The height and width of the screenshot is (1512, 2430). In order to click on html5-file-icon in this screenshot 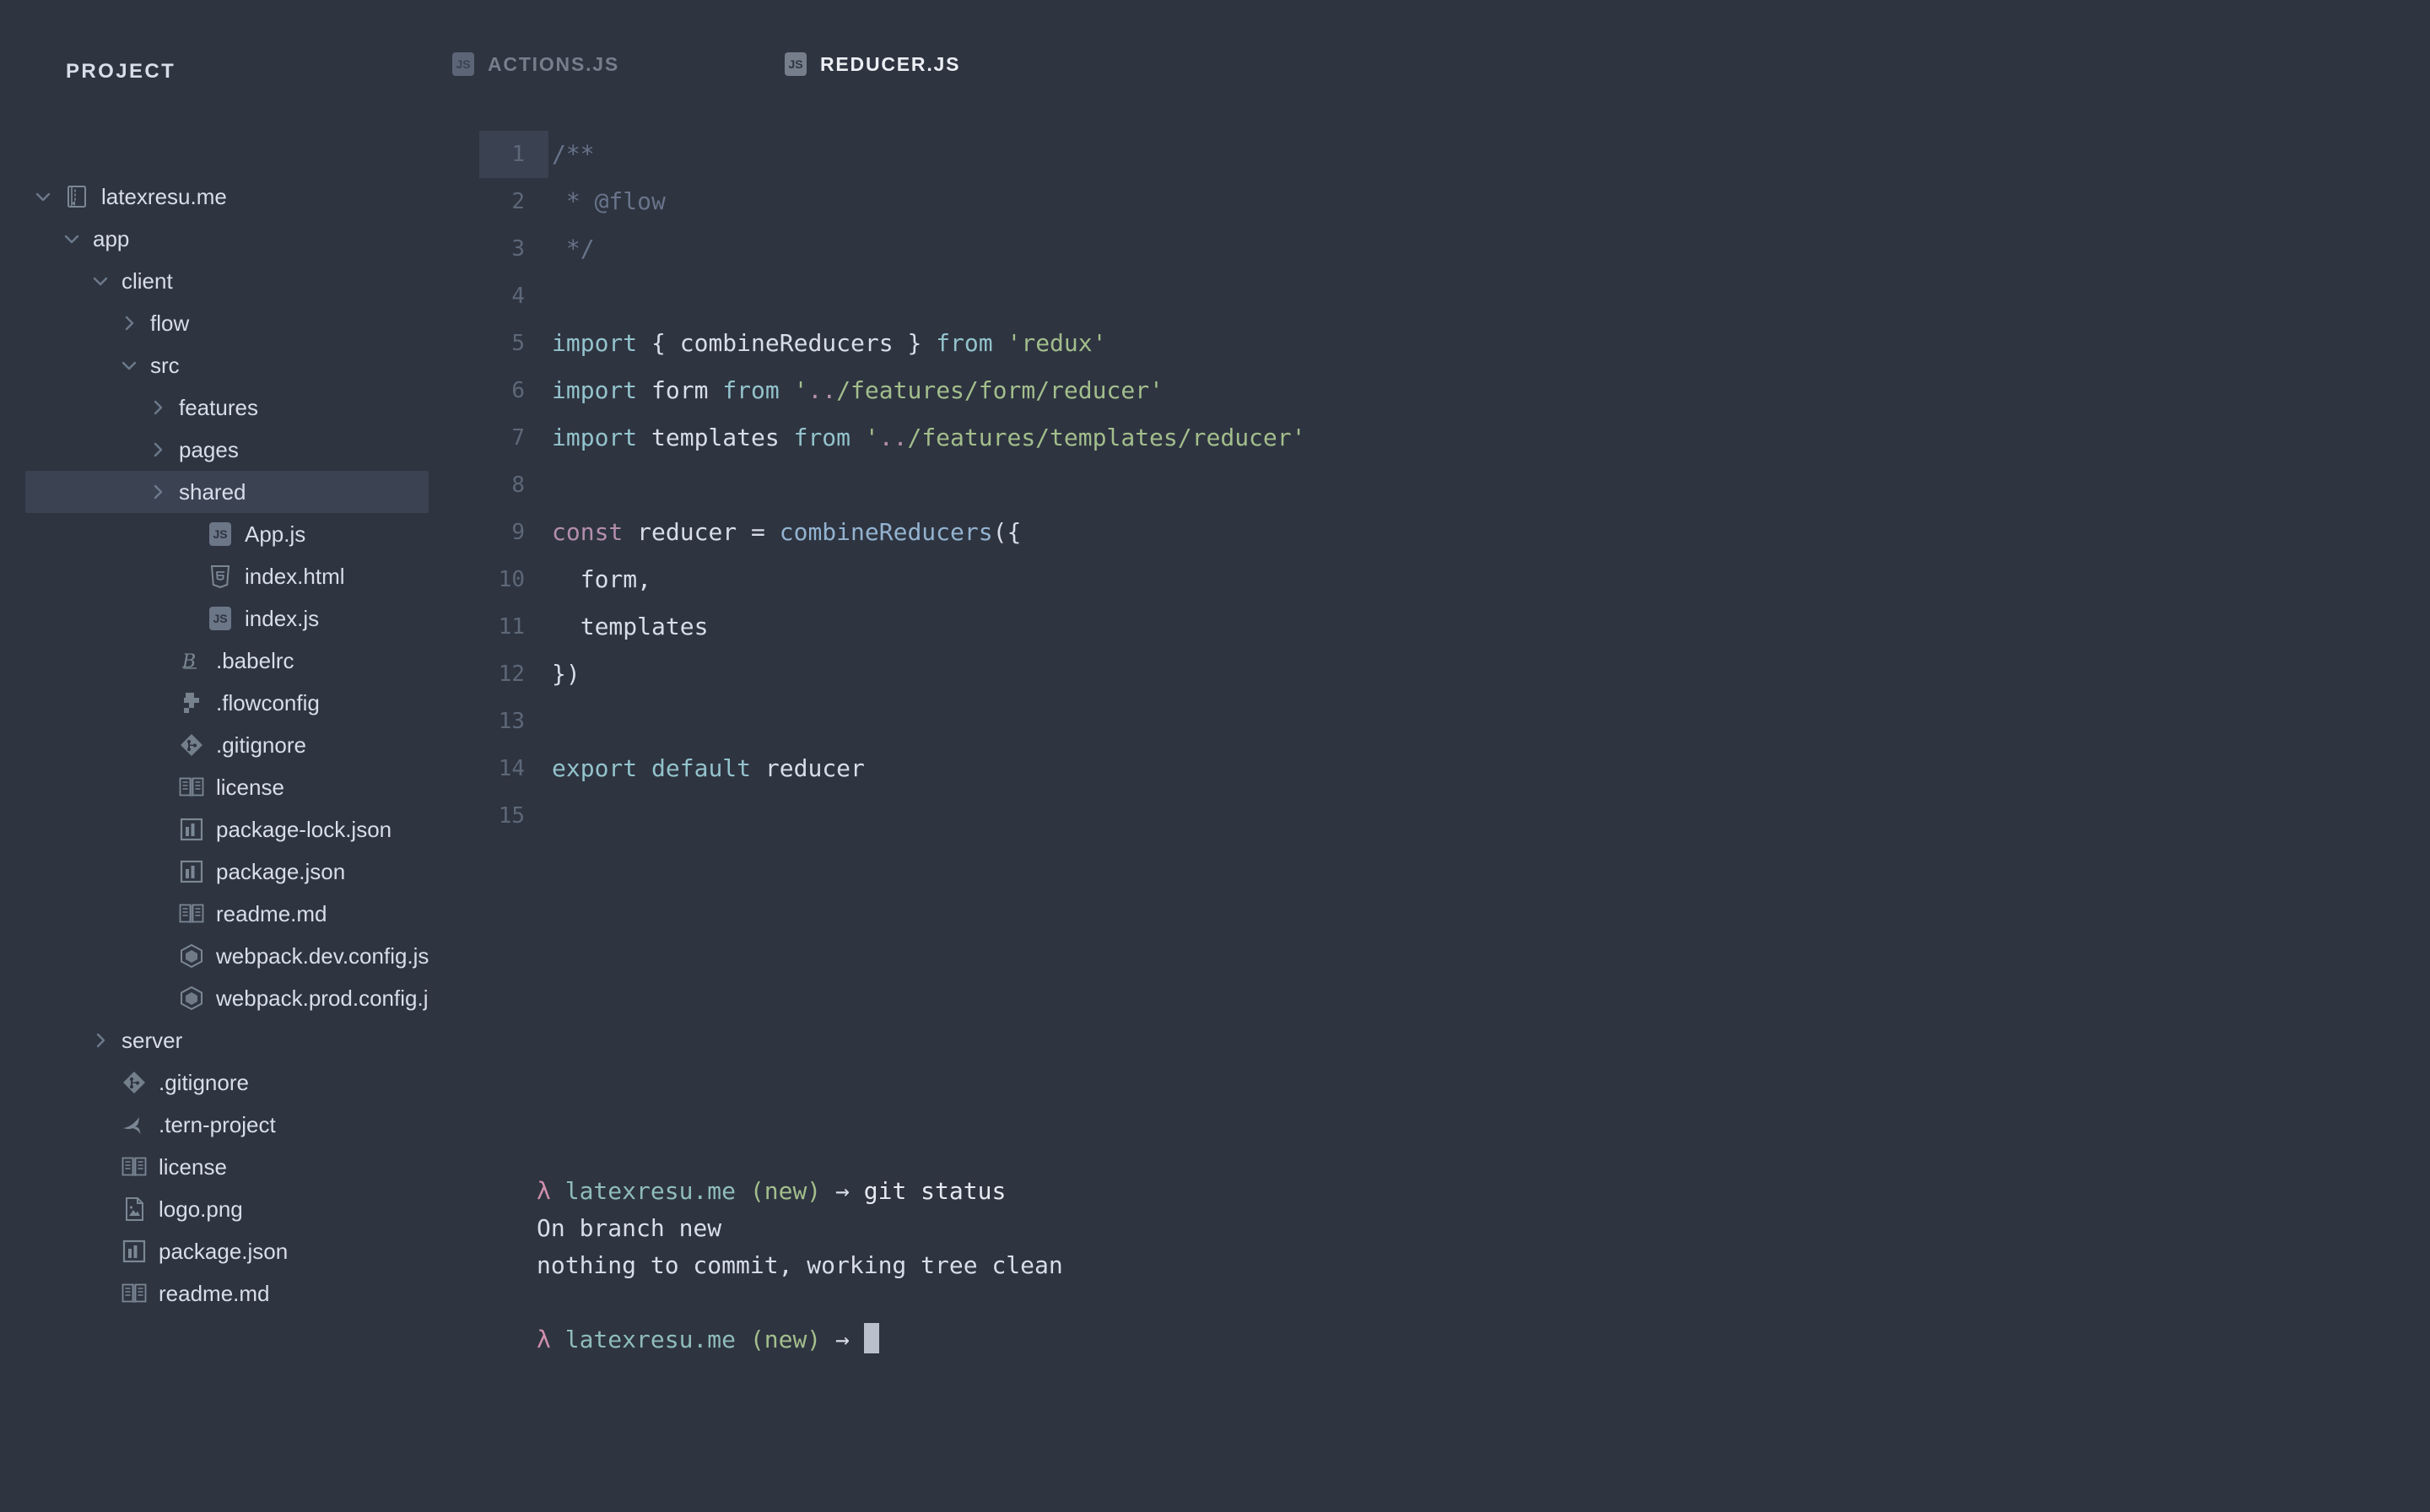, I will do `click(220, 576)`.